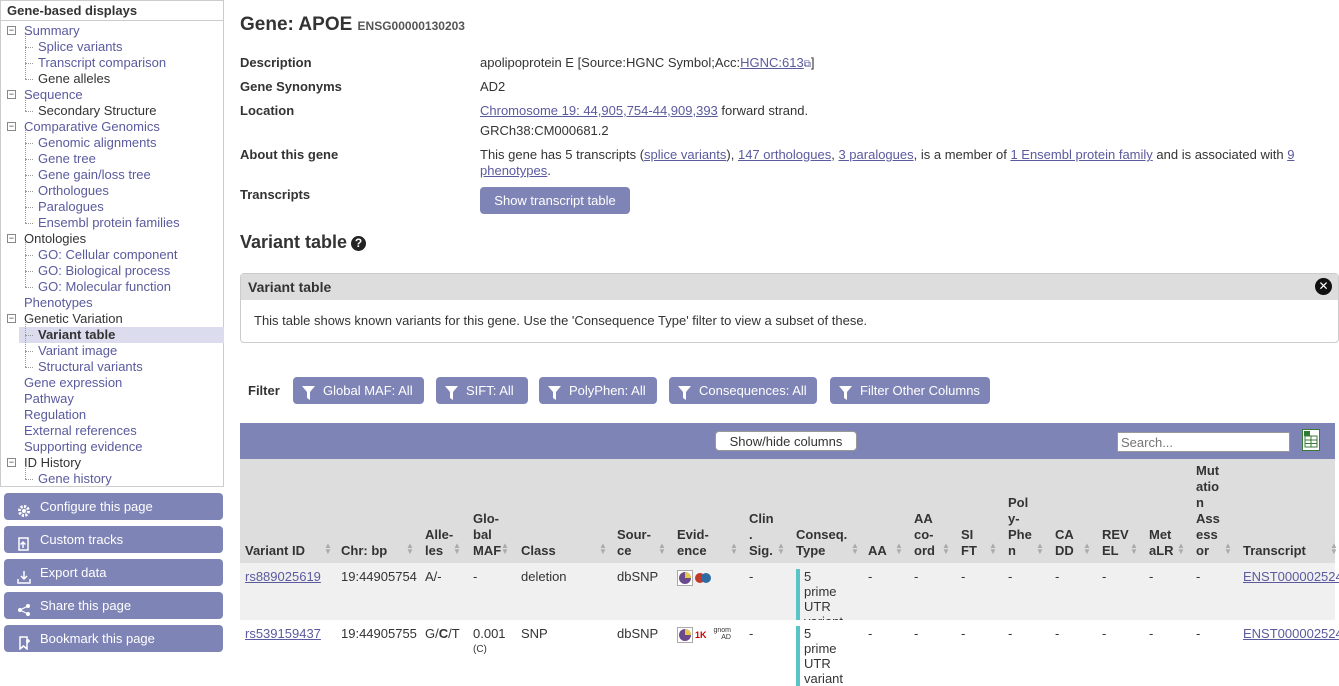 The width and height of the screenshot is (1339, 686). Describe the element at coordinates (121, 335) in the screenshot. I see `sidebar-item-variant-table: Variant table` at that location.